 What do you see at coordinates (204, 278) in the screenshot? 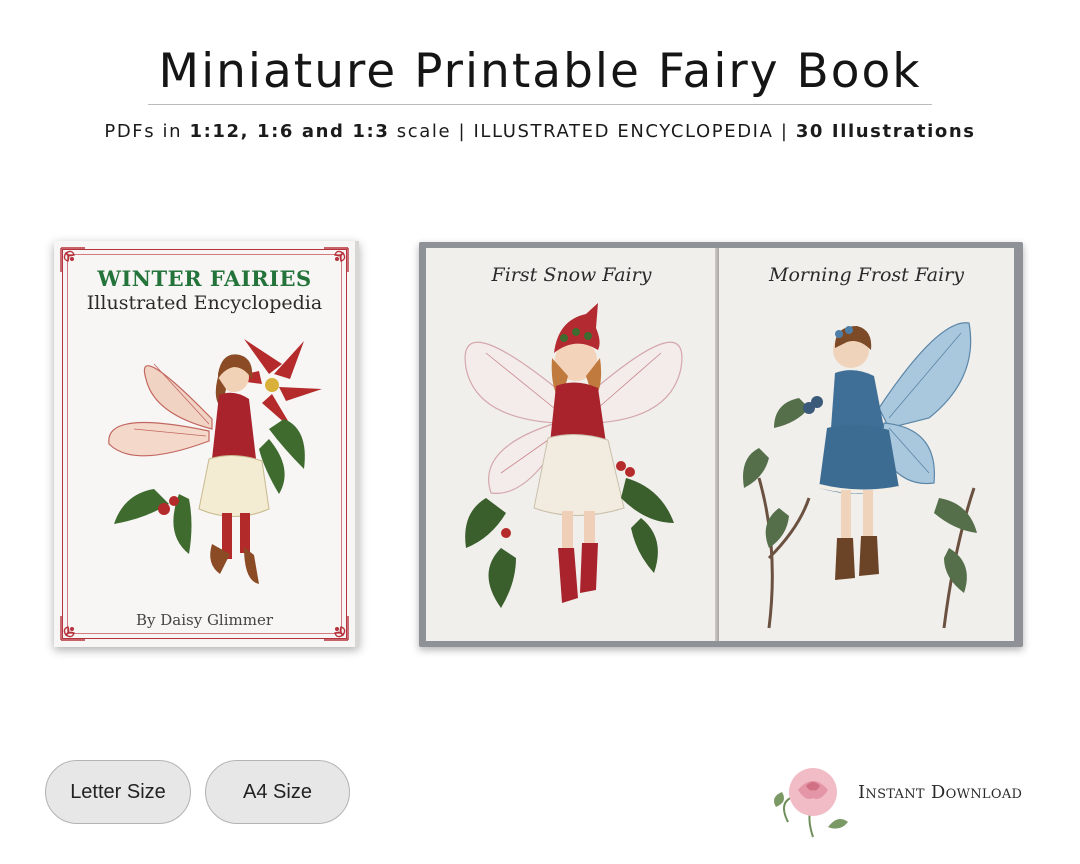
I see `cover-title: WINTER FAIRIES` at bounding box center [204, 278].